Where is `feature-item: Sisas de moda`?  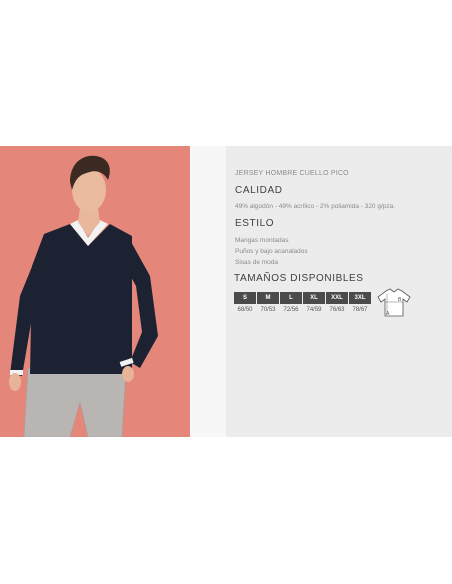 feature-item: Sisas de moda is located at coordinates (256, 262).